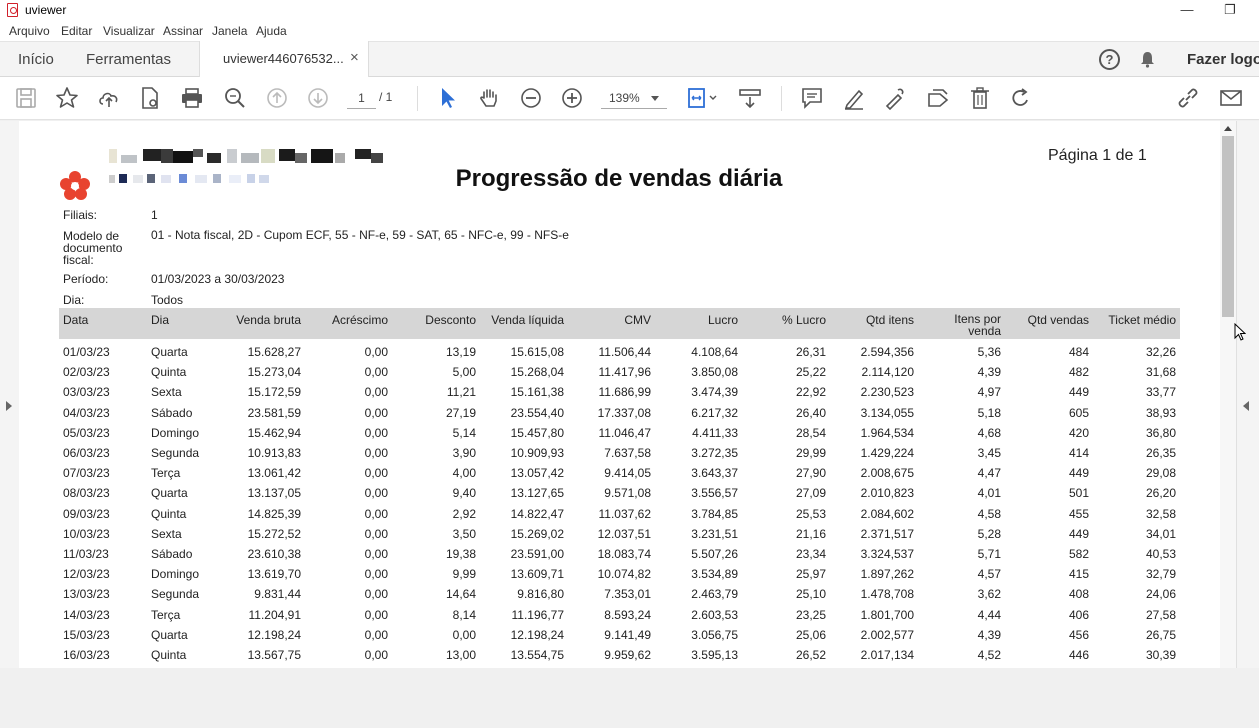 The image size is (1259, 728). I want to click on read-mode-icon, so click(750, 98).